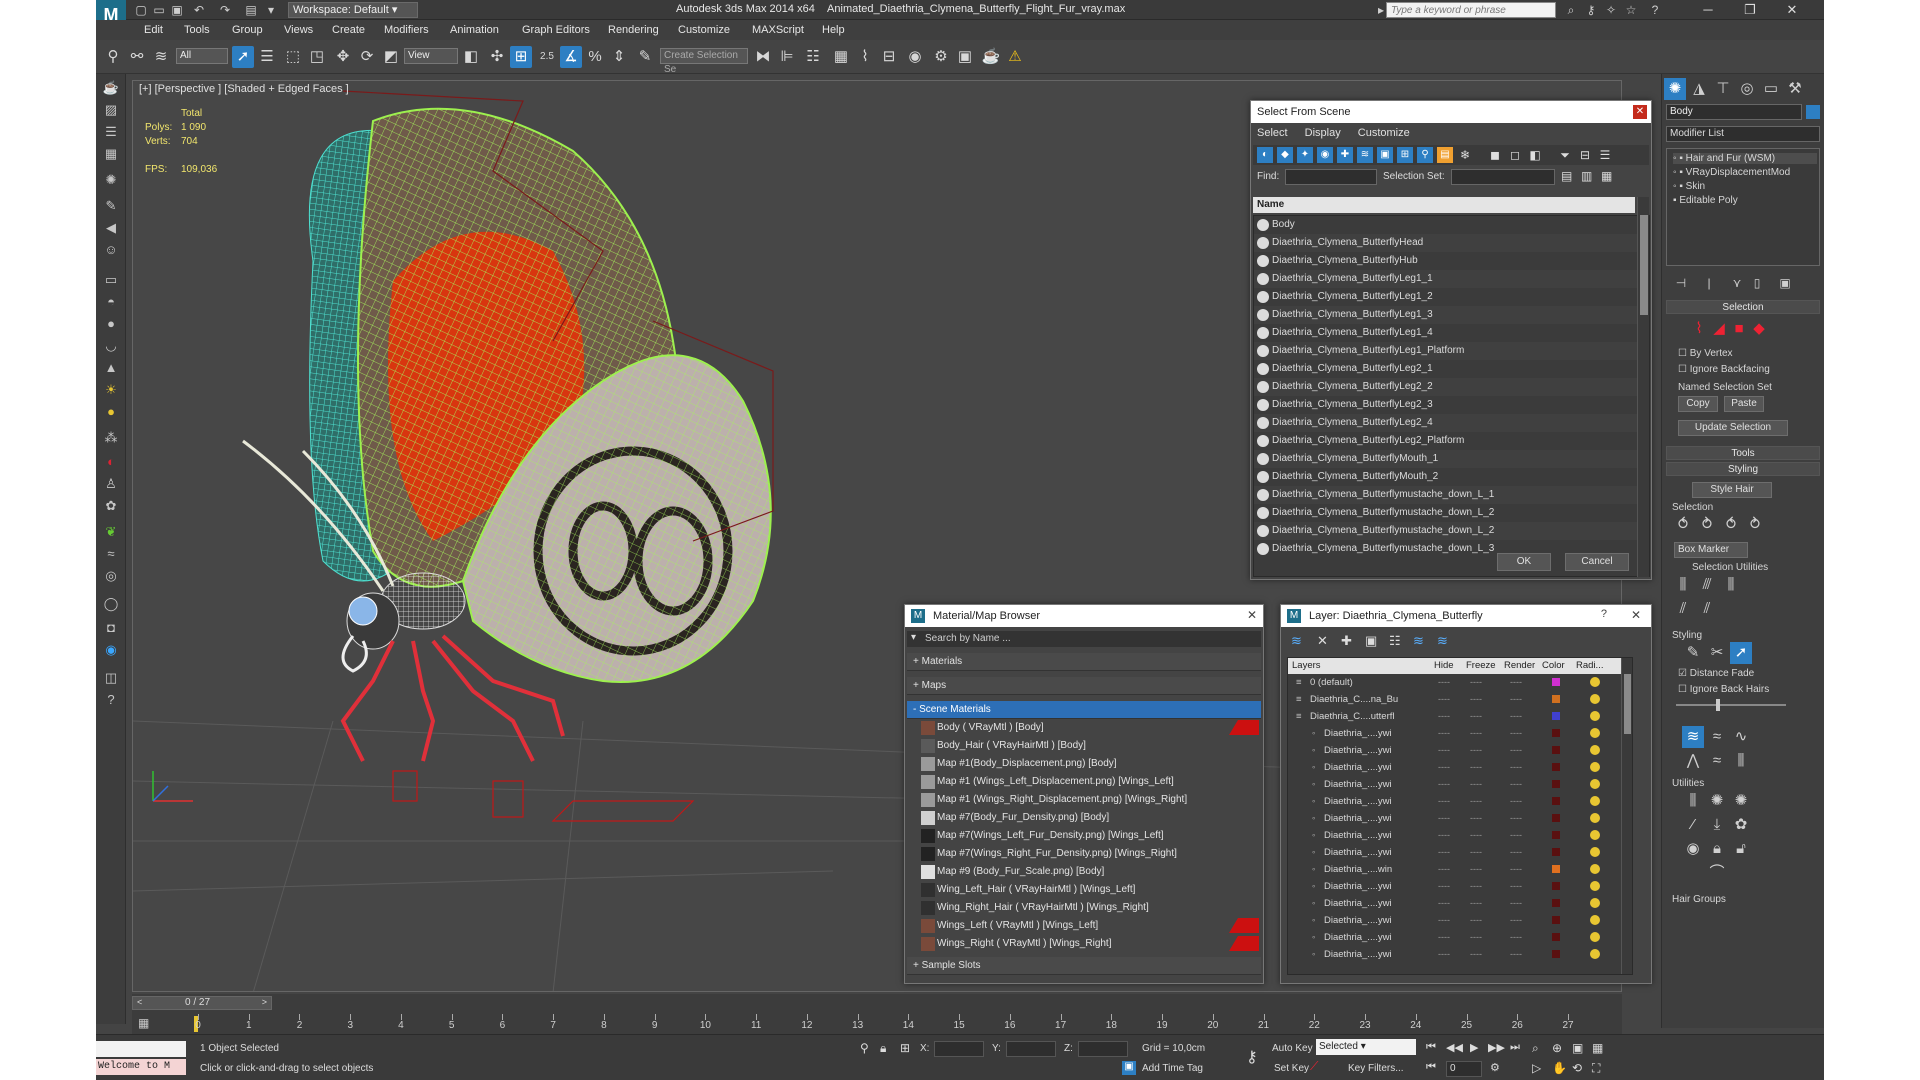 The width and height of the screenshot is (1920, 1080). What do you see at coordinates (1741, 653) in the screenshot?
I see `hair-select-tool-icon: ➚` at bounding box center [1741, 653].